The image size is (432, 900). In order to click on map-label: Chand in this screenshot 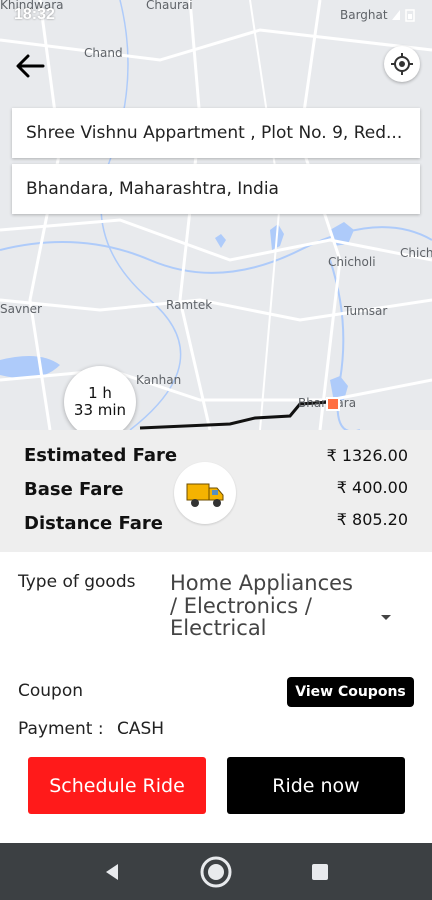, I will do `click(103, 53)`.